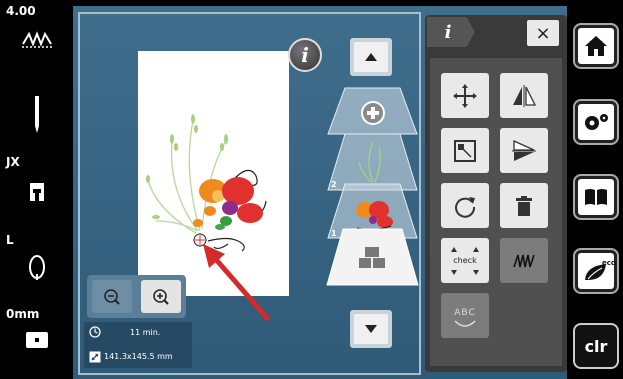 This screenshot has height=379, width=623. I want to click on zoom-out-icon, so click(112, 296).